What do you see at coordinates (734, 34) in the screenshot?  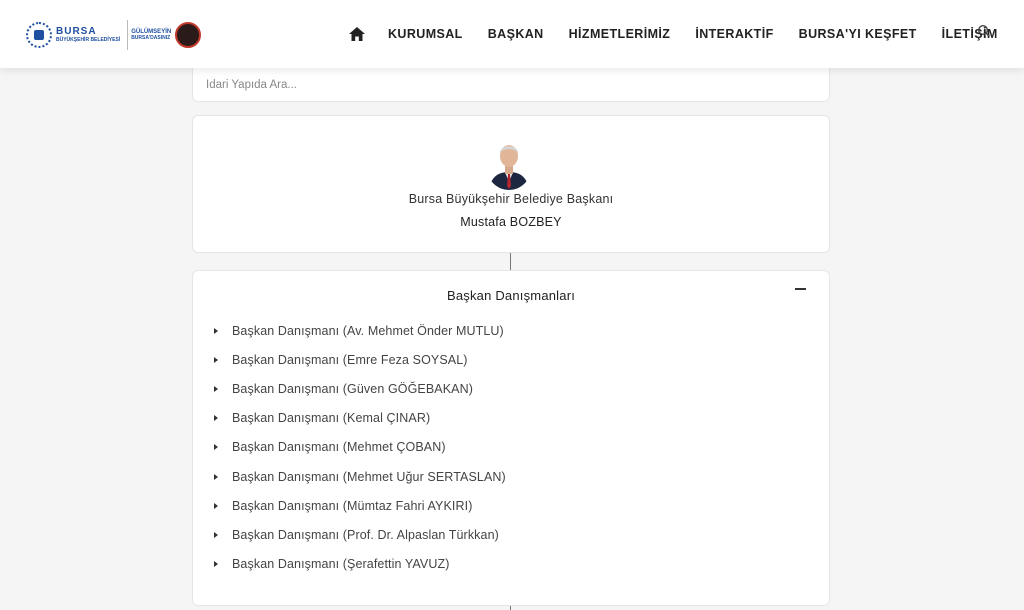 I see `nav-interaktif: İNTERAKTİF` at bounding box center [734, 34].